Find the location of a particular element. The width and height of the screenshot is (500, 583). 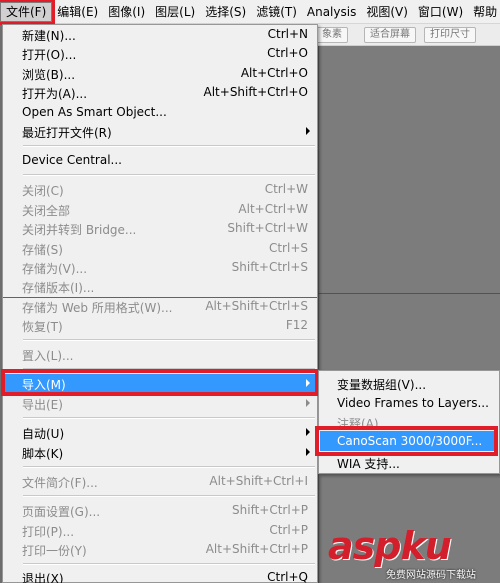

menu-item-shortcut: Alt+Shift+Ctrl+P is located at coordinates (256, 549).